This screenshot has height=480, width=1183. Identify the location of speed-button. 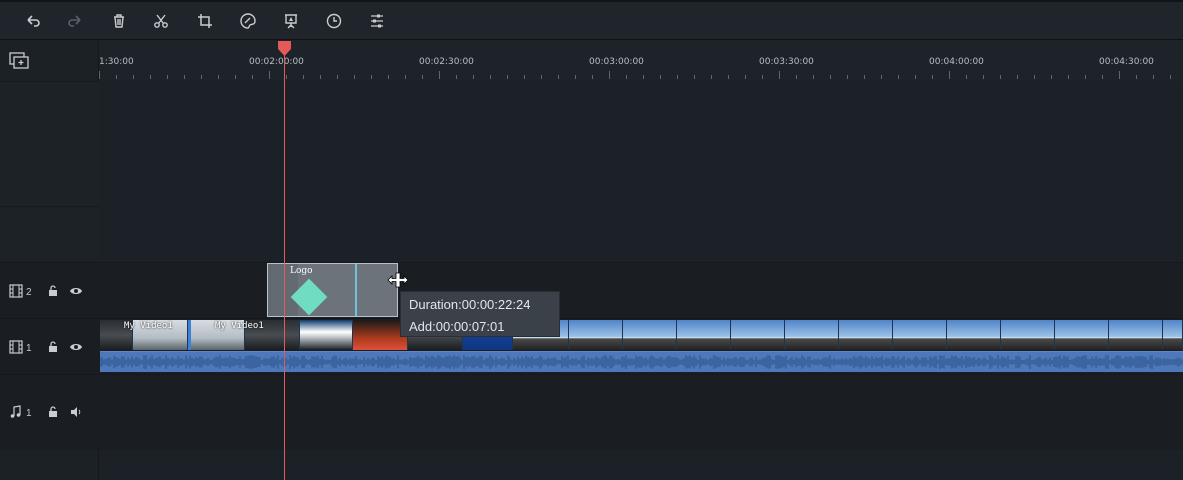
(334, 21).